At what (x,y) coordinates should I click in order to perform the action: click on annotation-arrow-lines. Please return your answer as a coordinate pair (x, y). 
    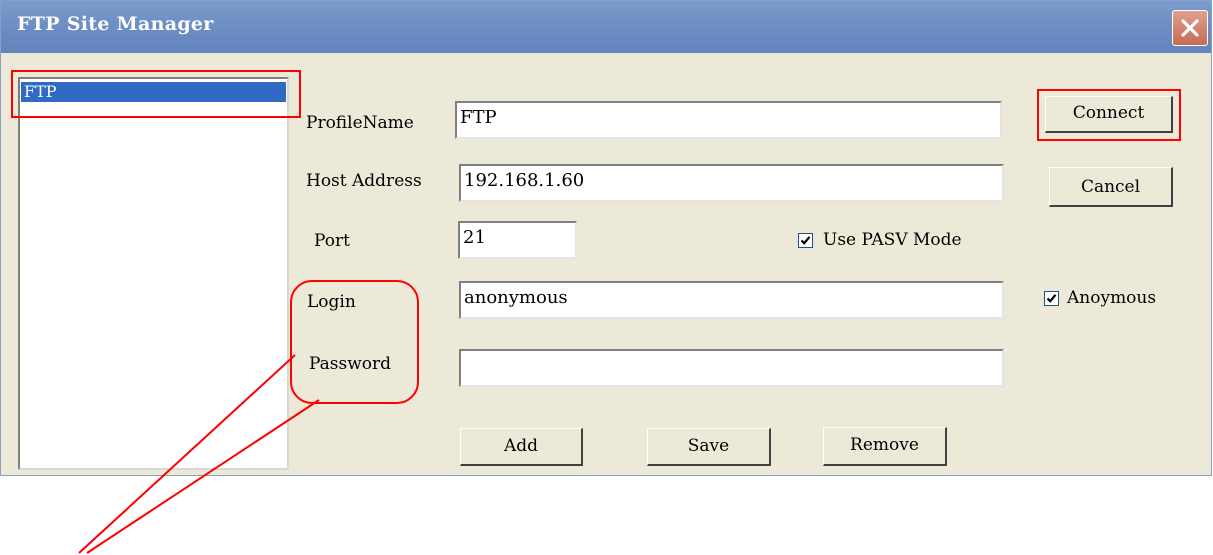
    Looking at the image, I should click on (199, 454).